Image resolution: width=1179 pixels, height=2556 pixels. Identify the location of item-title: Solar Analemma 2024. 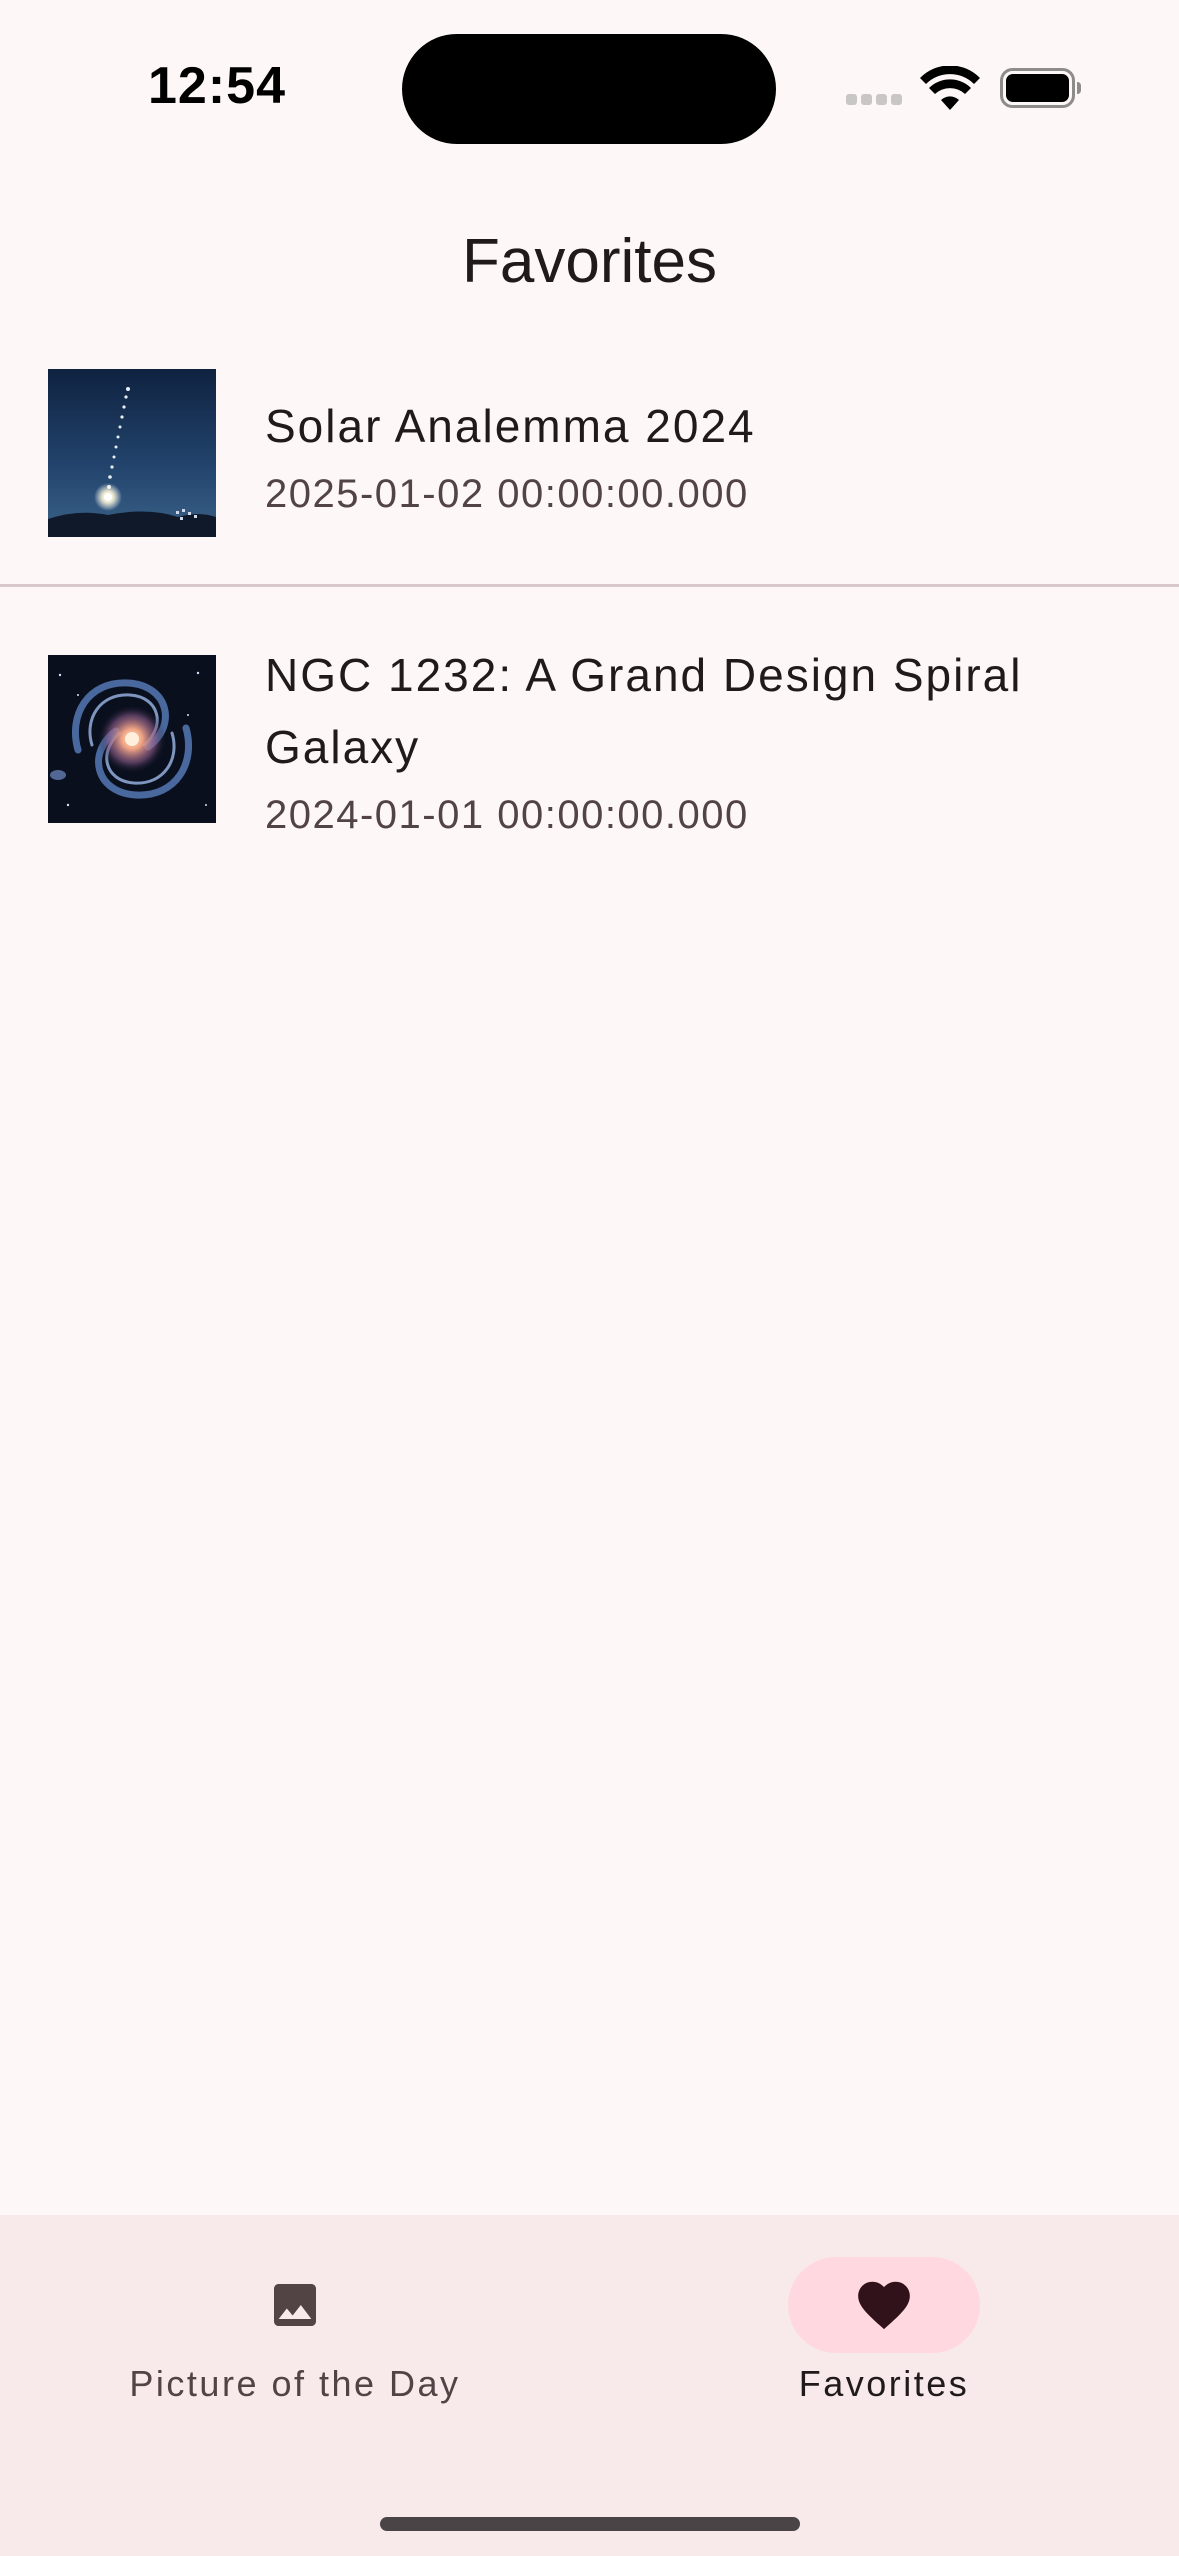
(510, 426).